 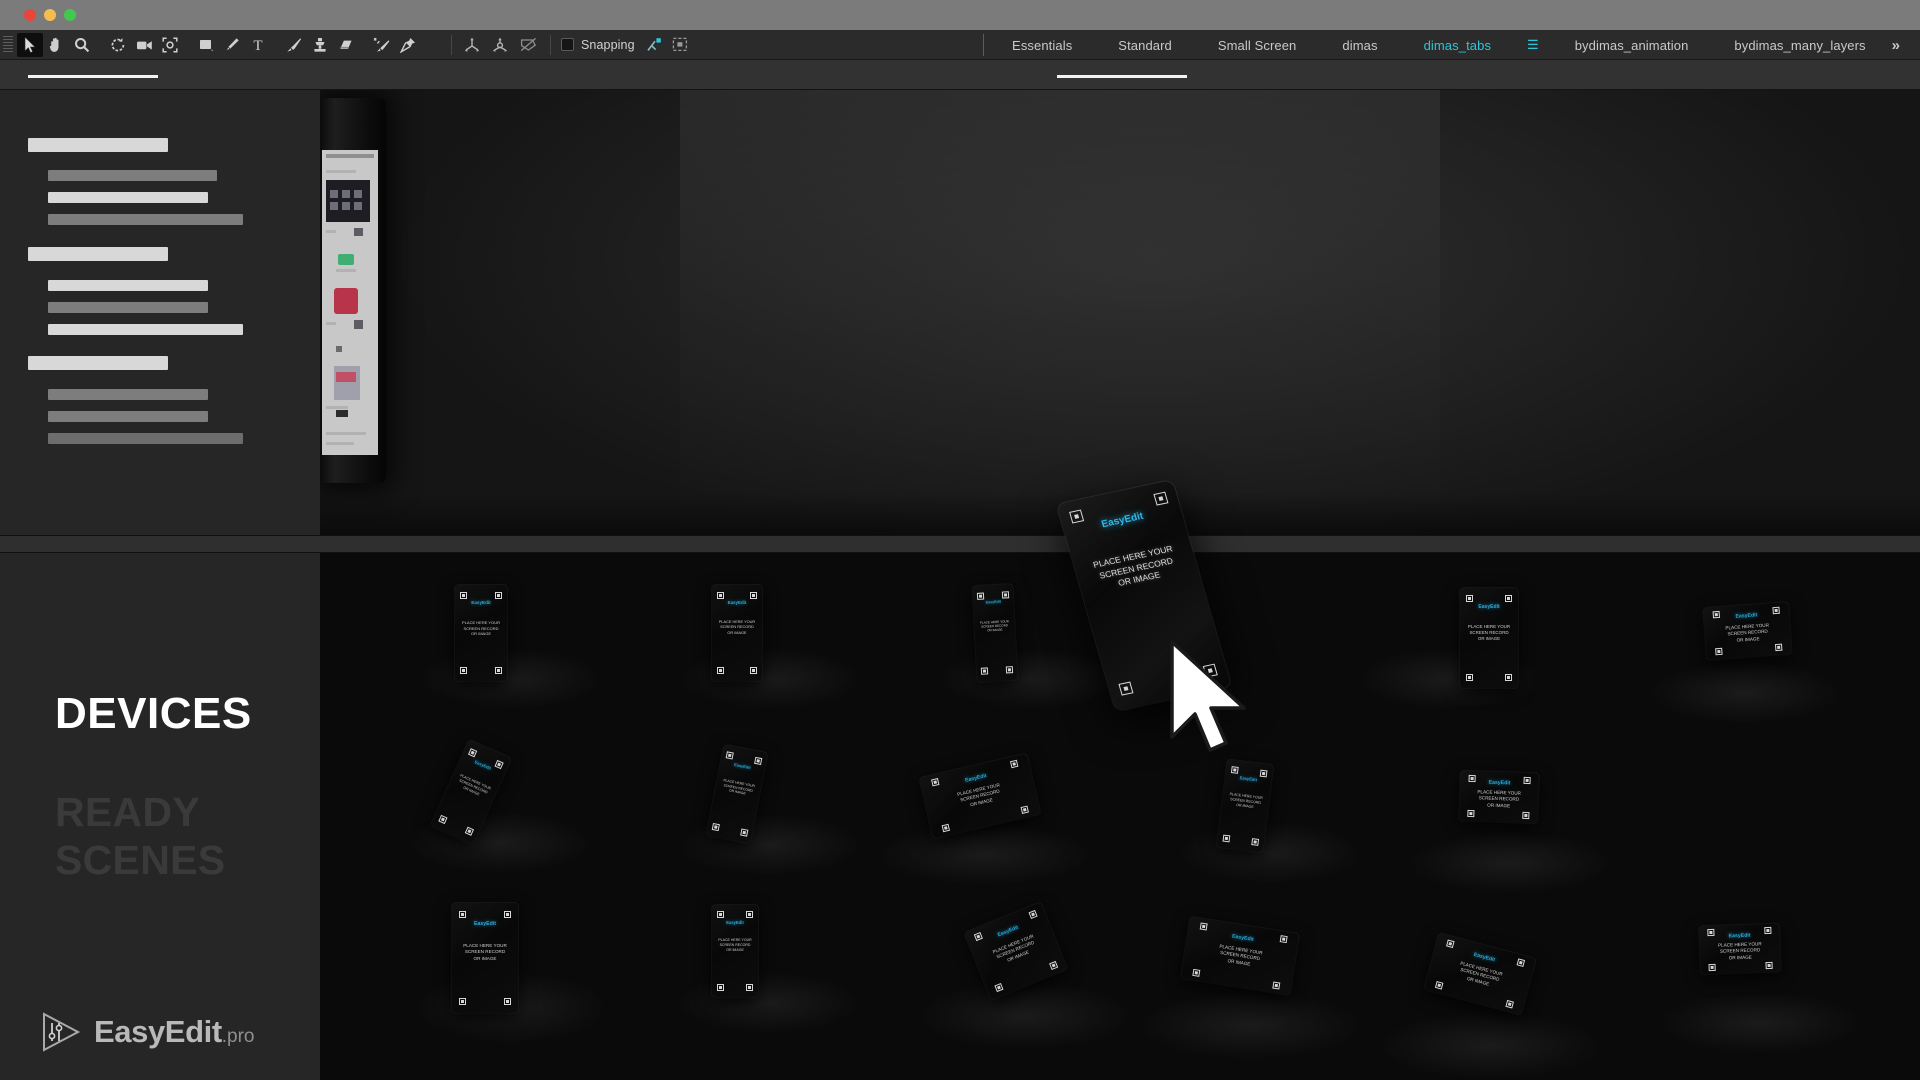 What do you see at coordinates (294, 45) in the screenshot?
I see `brush-tool` at bounding box center [294, 45].